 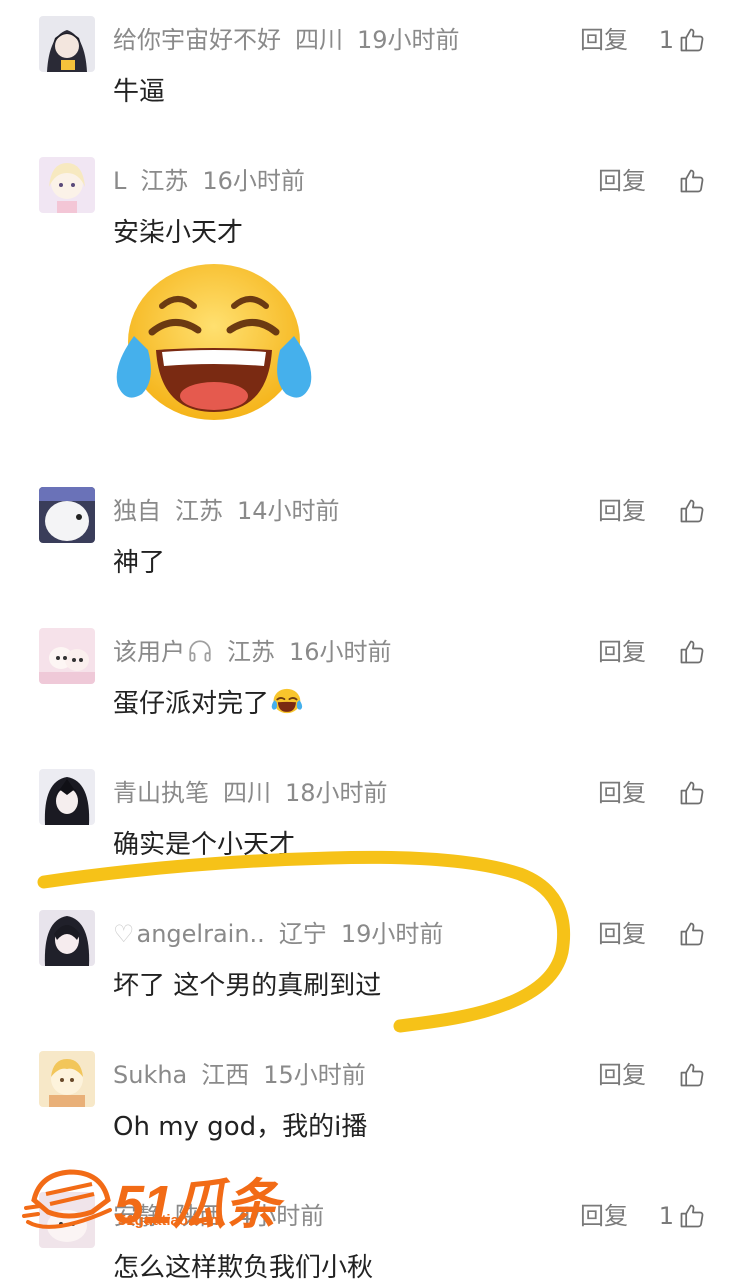 What do you see at coordinates (199, 1216) in the screenshot?
I see `location: 陕西` at bounding box center [199, 1216].